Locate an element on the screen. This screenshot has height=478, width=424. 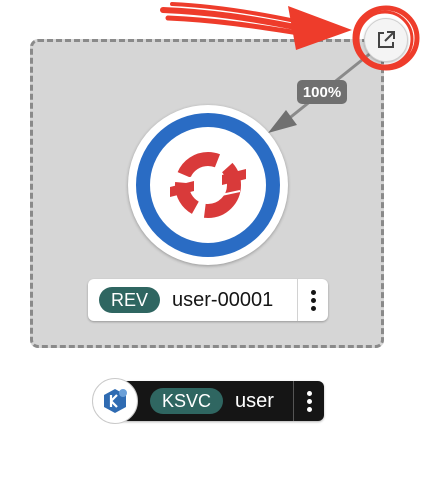
openshift-logo-icon is located at coordinates (208, 185).